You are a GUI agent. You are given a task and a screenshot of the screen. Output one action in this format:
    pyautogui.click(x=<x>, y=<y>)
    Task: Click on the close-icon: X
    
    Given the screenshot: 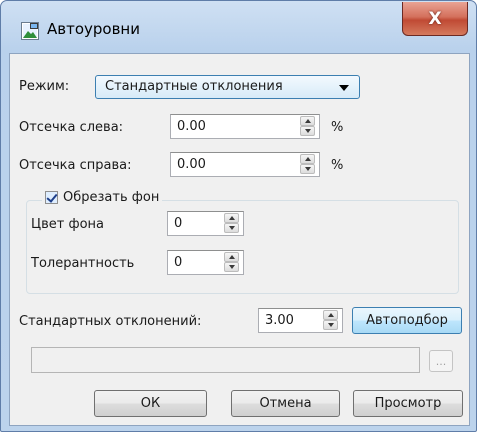 What is the action you would take?
    pyautogui.click(x=435, y=18)
    